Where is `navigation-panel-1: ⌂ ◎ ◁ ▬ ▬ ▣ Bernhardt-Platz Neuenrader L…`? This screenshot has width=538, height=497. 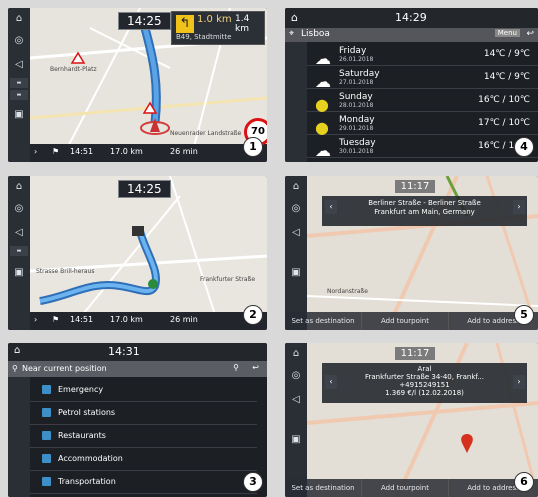
navigation-panel-1: ⌂ ◎ ◁ ▬ ▬ ▣ Bernhardt-Platz Neuenrader L… is located at coordinates (137, 85).